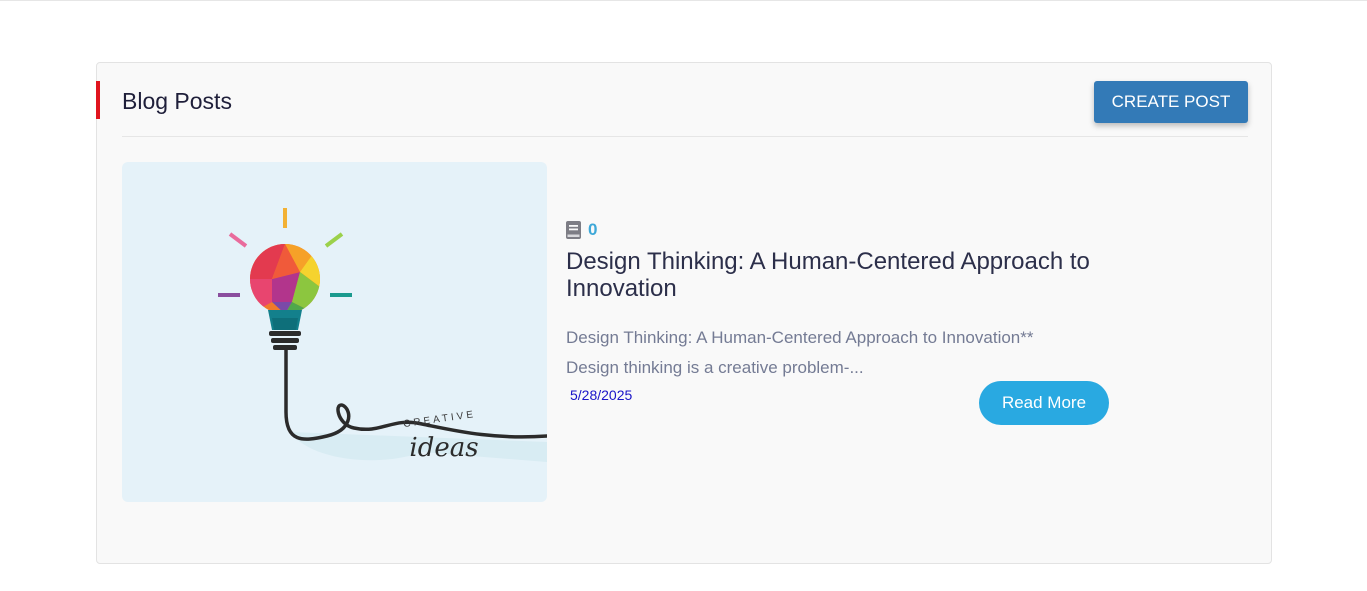 Image resolution: width=1367 pixels, height=591 pixels. Describe the element at coordinates (443, 448) in the screenshot. I see `svg-text: ideas` at that location.